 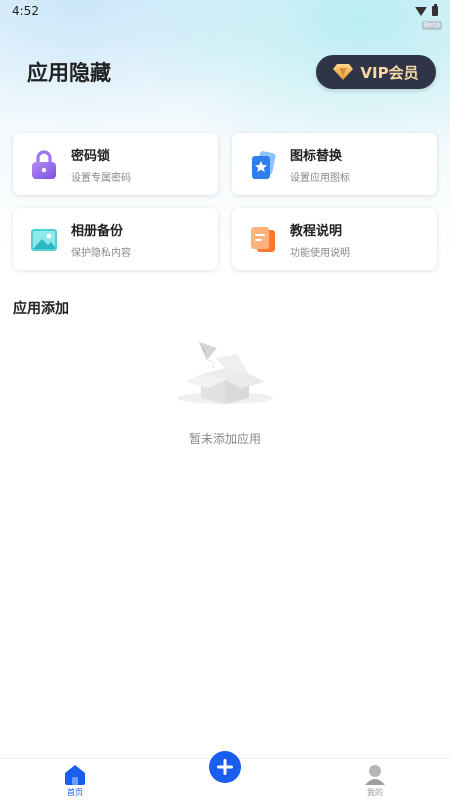 I want to click on status-icons, so click(x=426, y=10).